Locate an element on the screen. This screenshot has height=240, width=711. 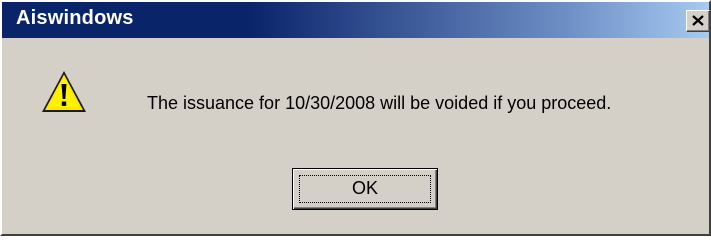
warning-icon is located at coordinates (64, 91).